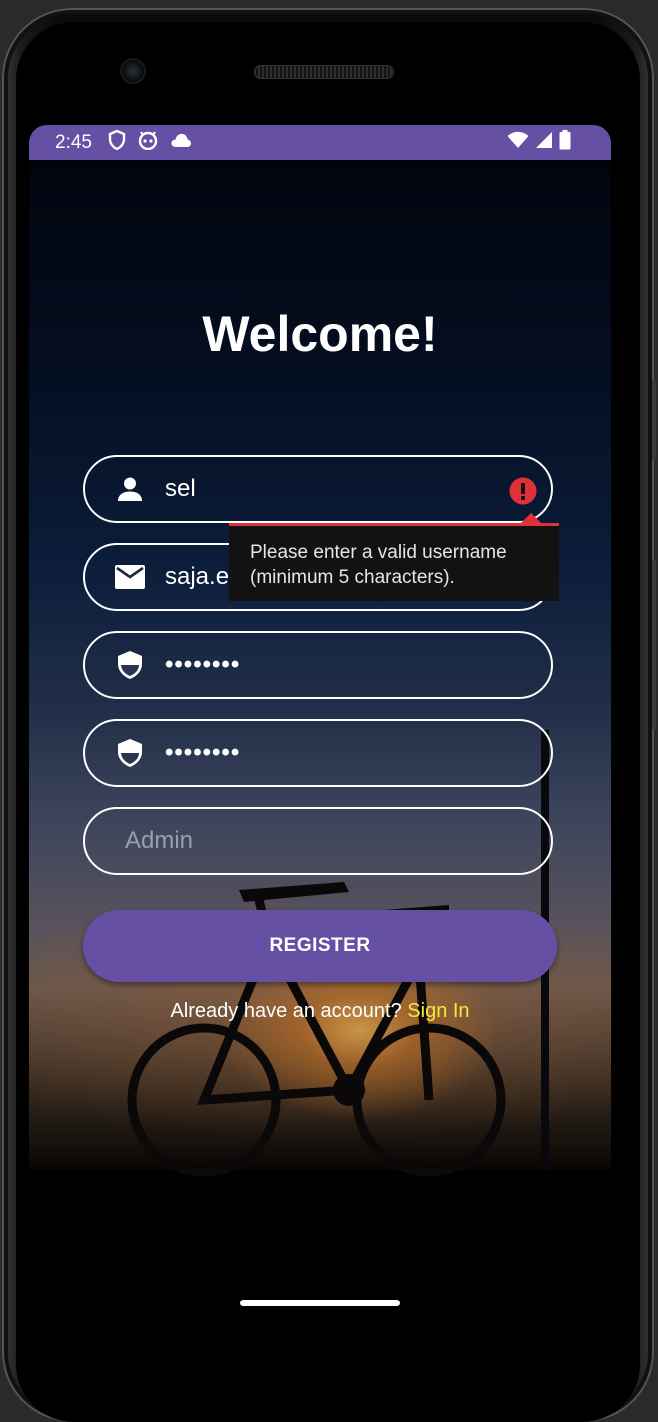  I want to click on role-field: Admin, so click(318, 841).